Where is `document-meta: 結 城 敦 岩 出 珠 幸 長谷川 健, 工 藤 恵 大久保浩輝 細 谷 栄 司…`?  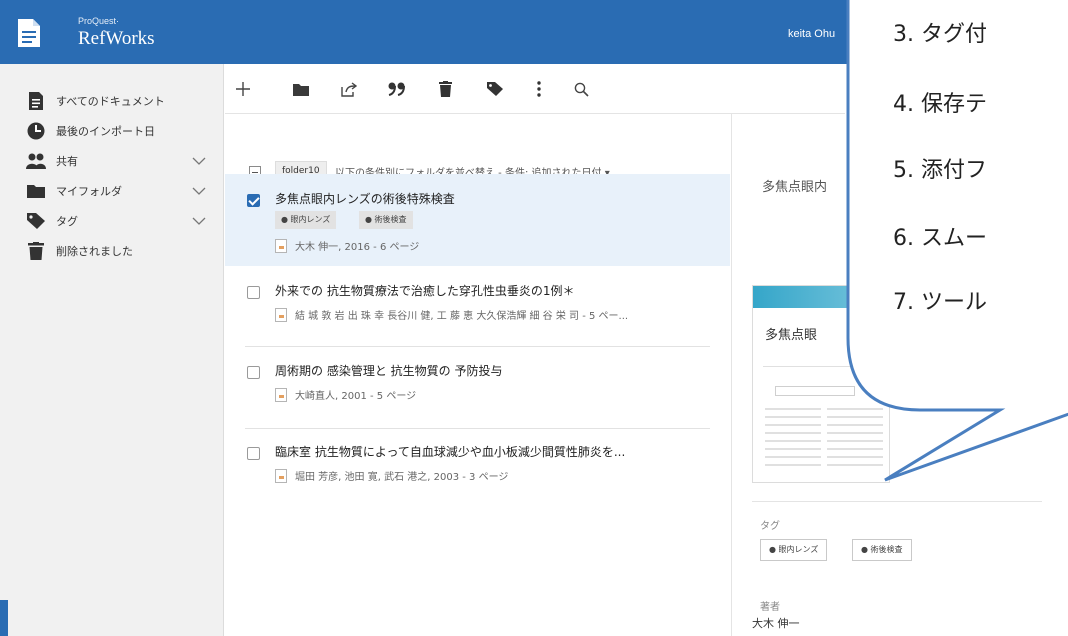 document-meta: 結 城 敦 岩 出 珠 幸 長谷川 健, 工 藤 恵 大久保浩輝 細 谷 栄 司… is located at coordinates (451, 314).